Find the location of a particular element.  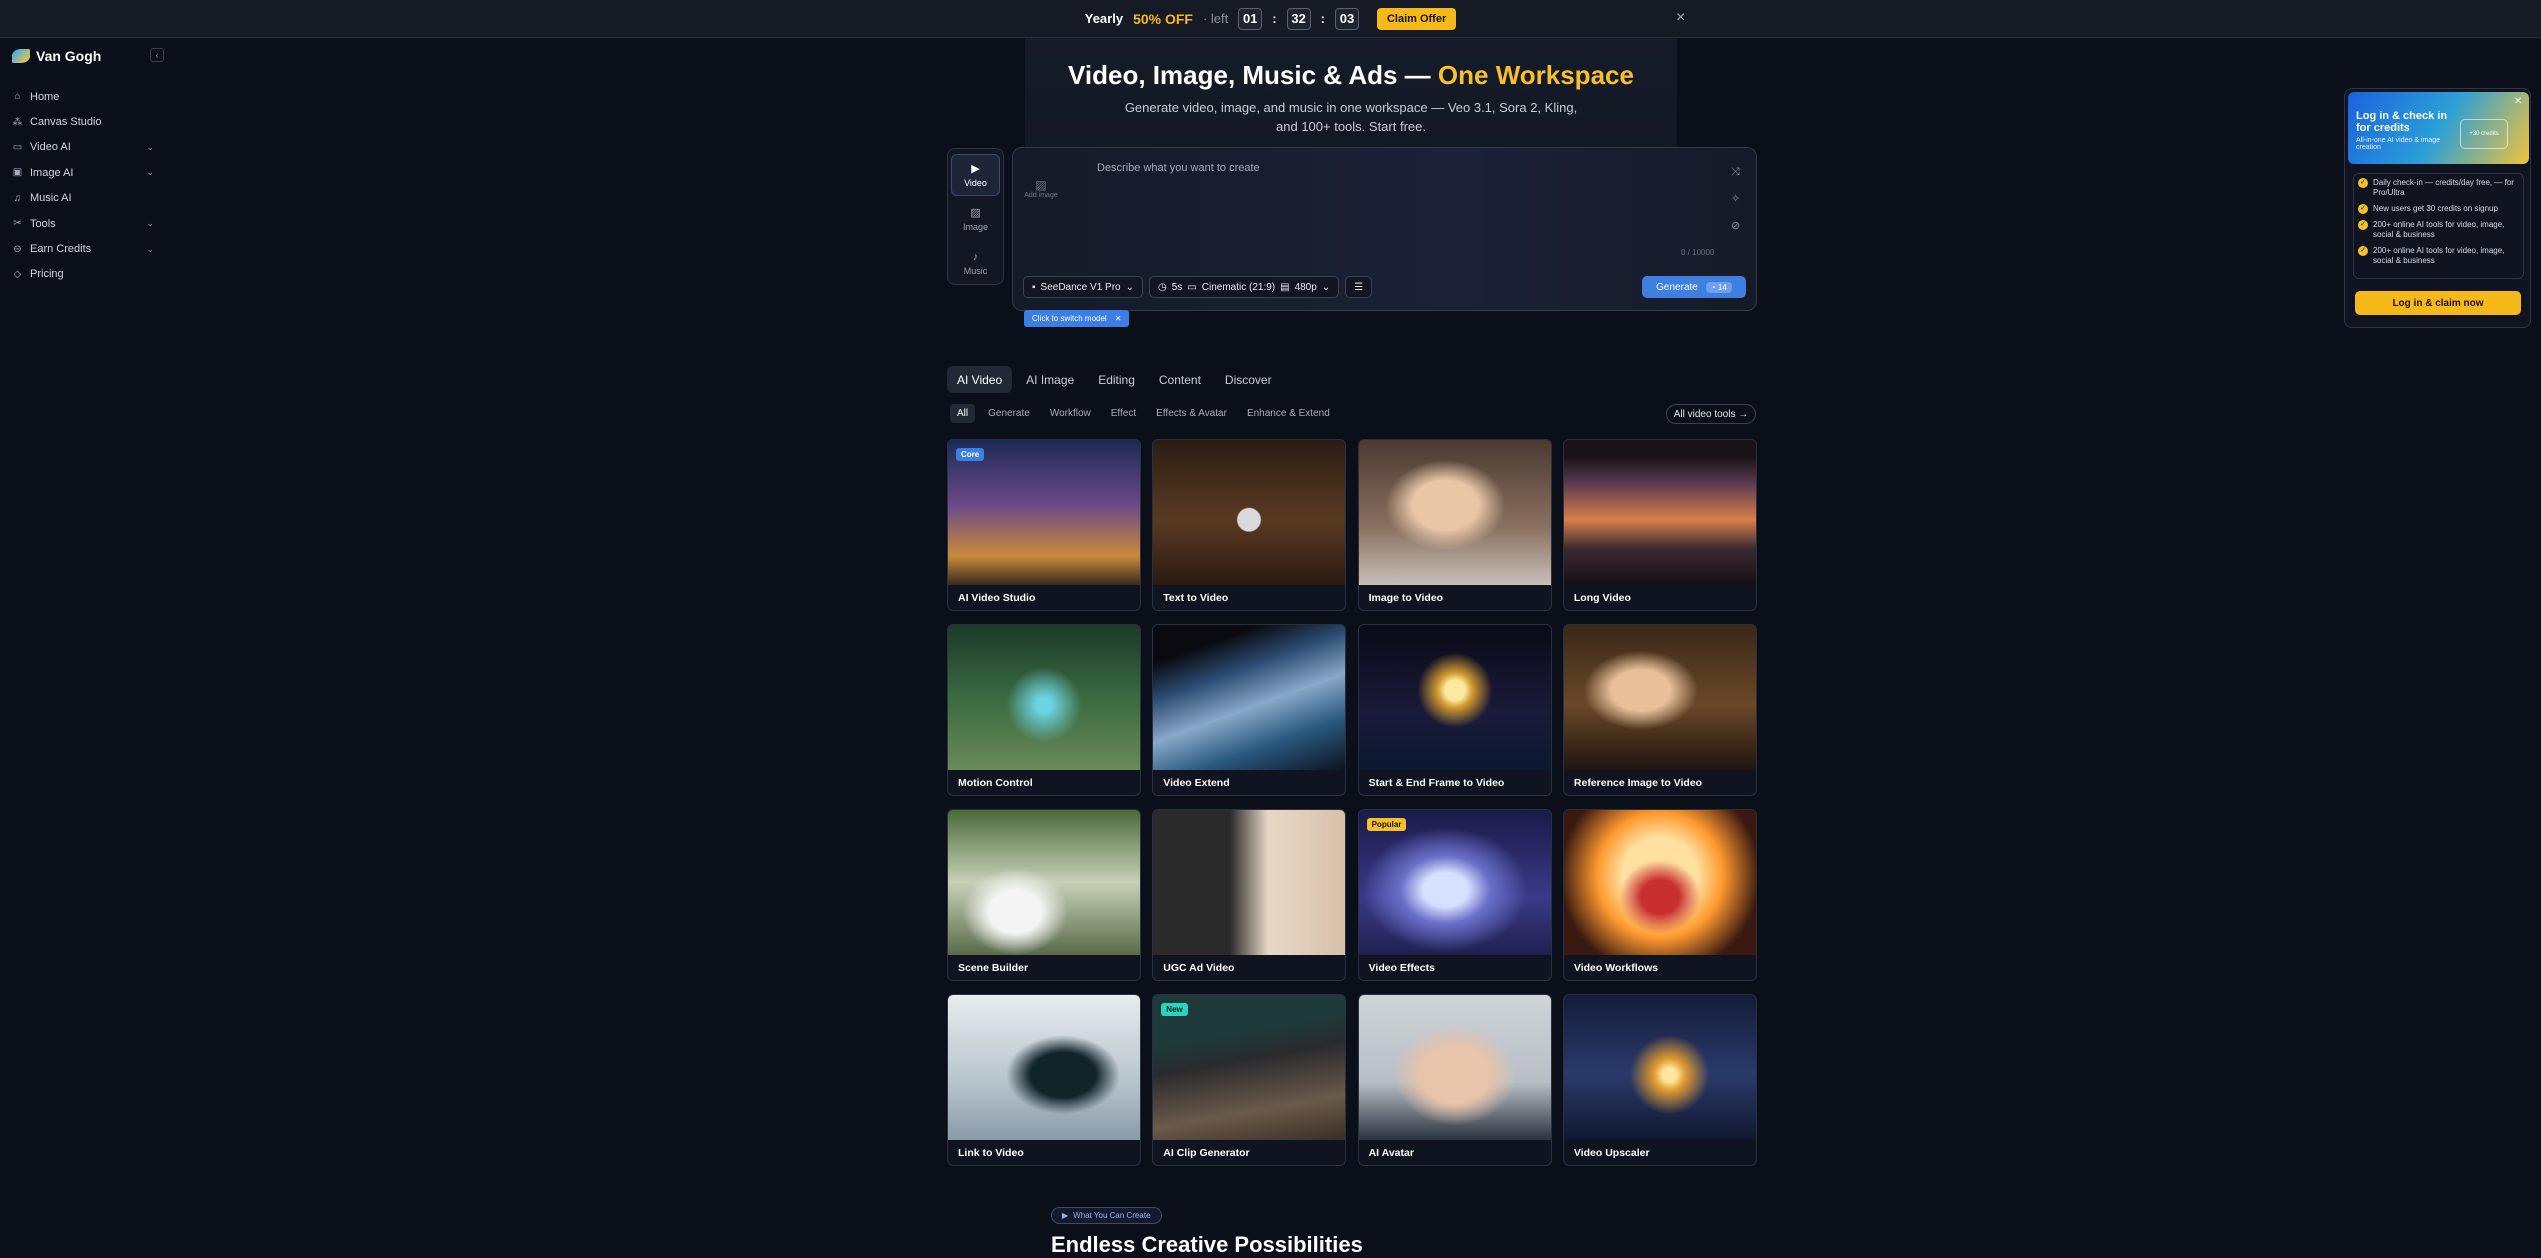

sidebar-item-video-ai: ▭ Video AI ⌄ is located at coordinates (81, 147).